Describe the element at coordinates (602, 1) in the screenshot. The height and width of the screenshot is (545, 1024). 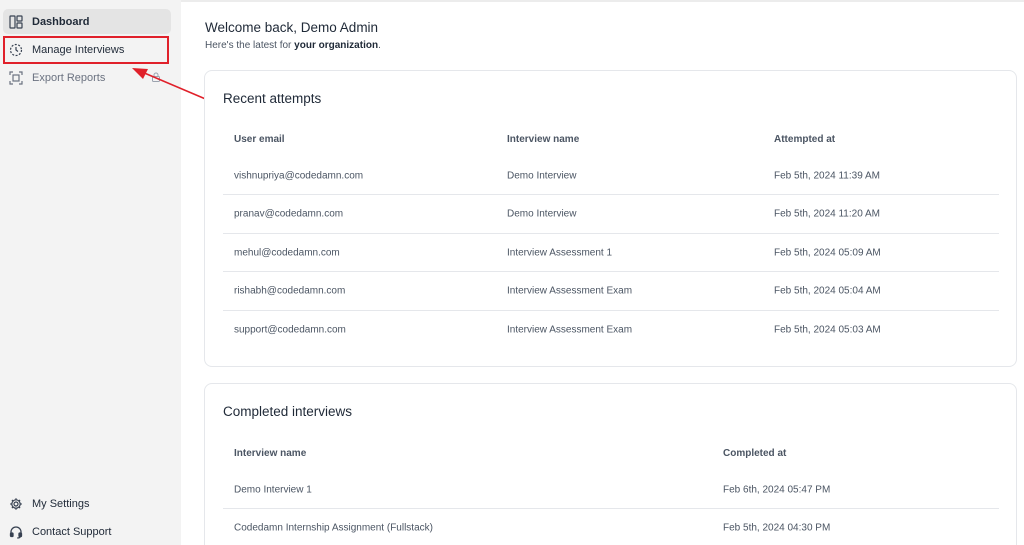
I see `top-border` at that location.